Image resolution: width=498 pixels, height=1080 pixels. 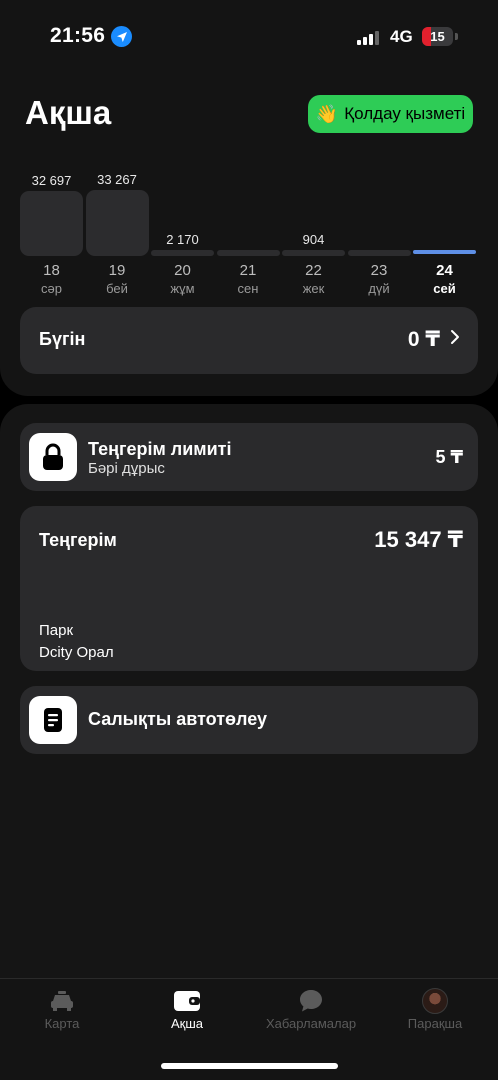 What do you see at coordinates (182, 239) in the screenshot?
I see `chart-value-label: 2 170` at bounding box center [182, 239].